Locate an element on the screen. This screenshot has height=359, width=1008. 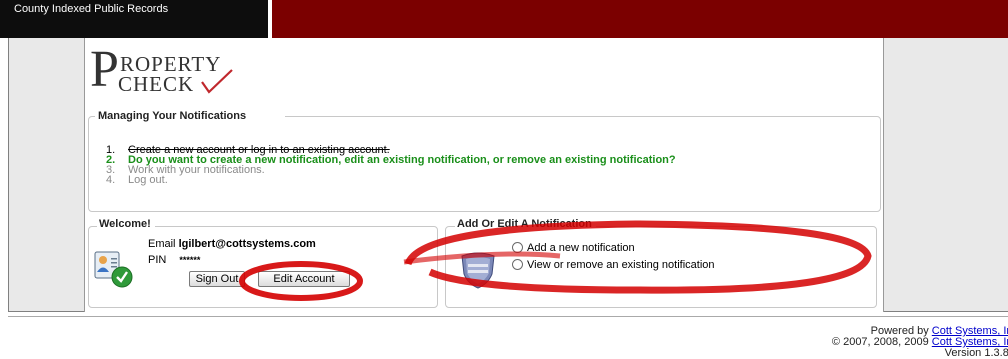
edit-account-button: Edit Account is located at coordinates (304, 279).